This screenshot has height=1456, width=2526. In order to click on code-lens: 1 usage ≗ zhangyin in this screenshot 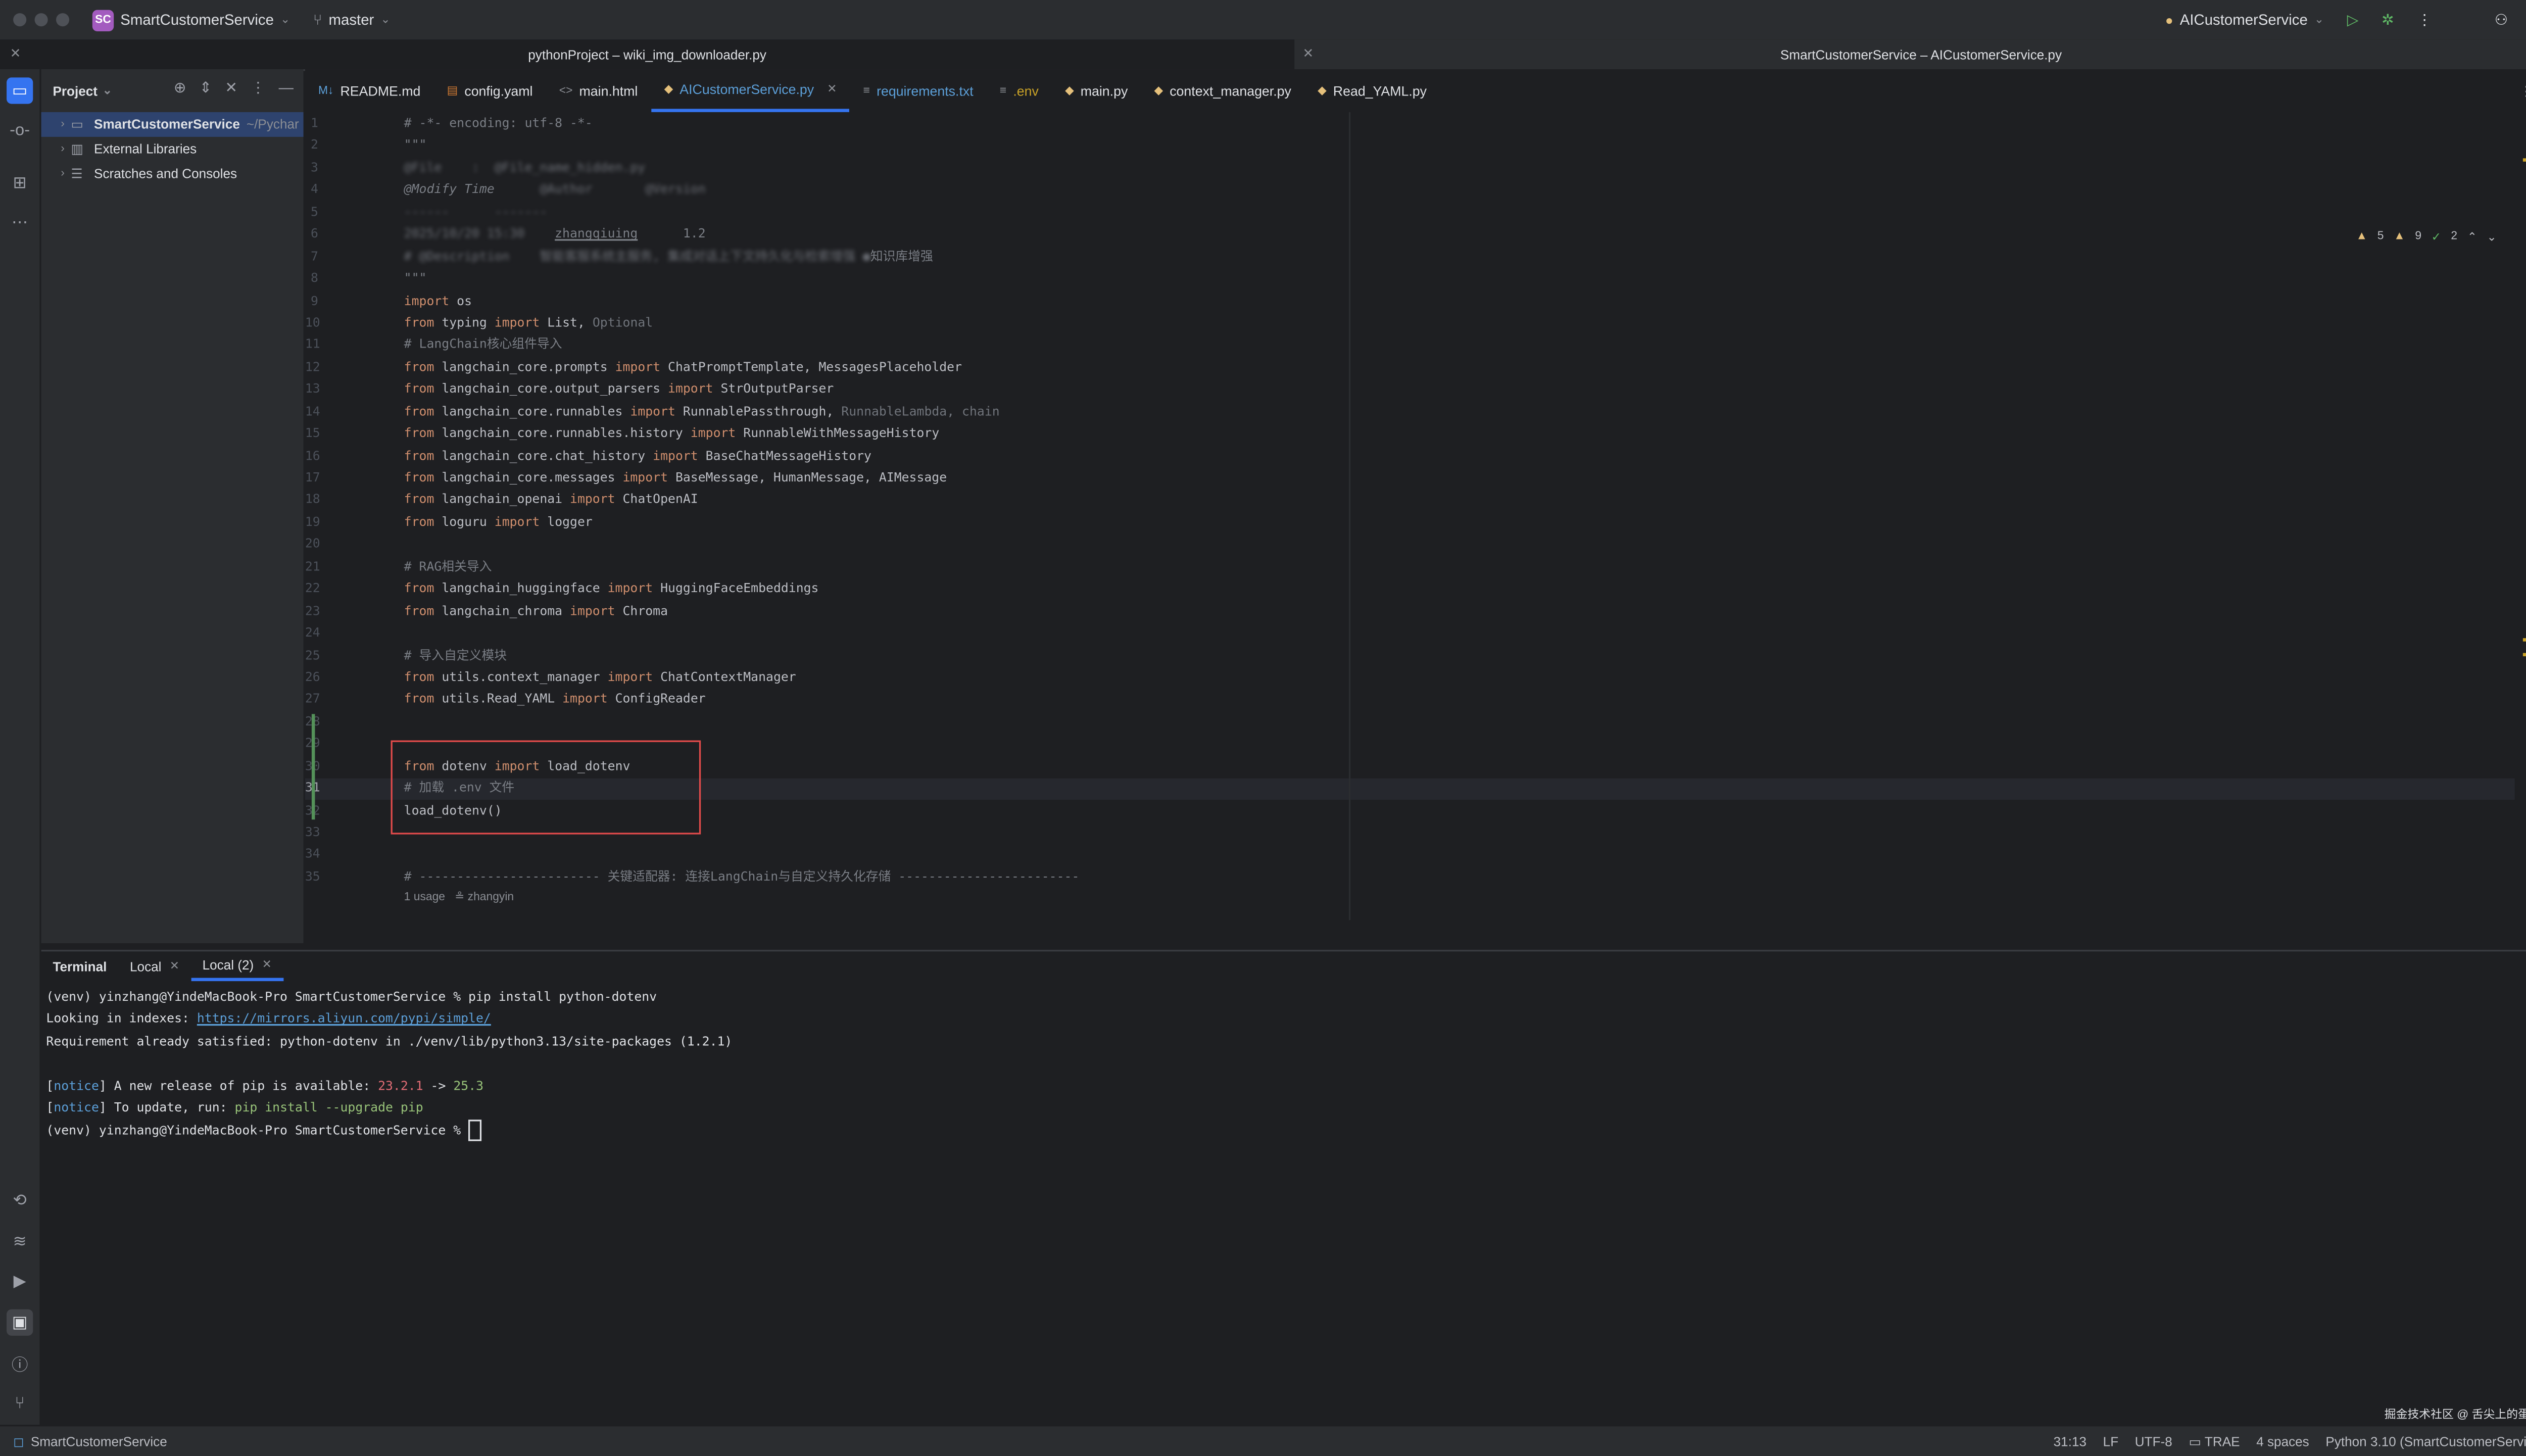, I will do `click(742, 899)`.